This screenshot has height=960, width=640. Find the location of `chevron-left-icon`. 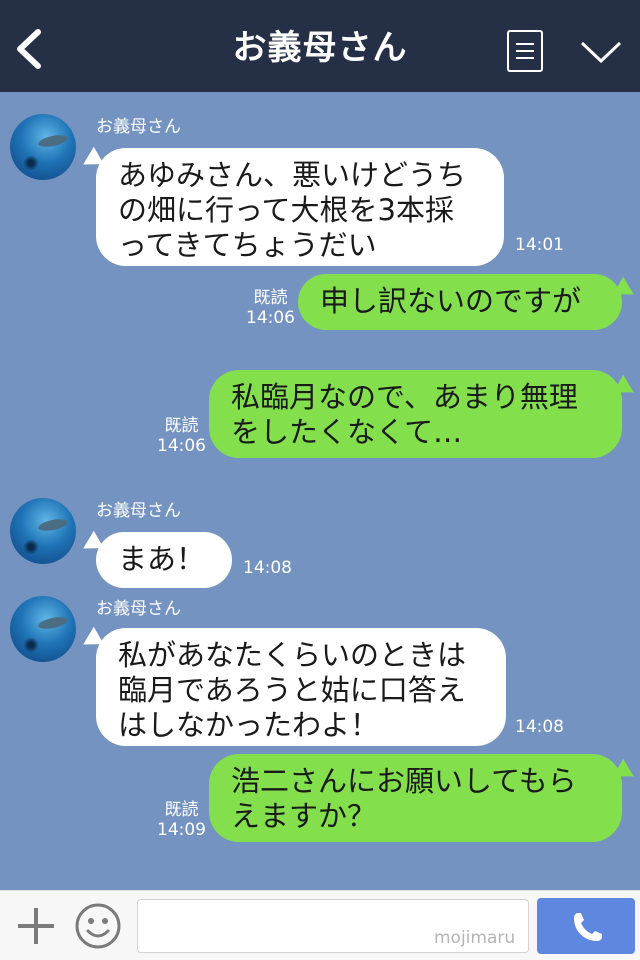

chevron-left-icon is located at coordinates (29, 49).